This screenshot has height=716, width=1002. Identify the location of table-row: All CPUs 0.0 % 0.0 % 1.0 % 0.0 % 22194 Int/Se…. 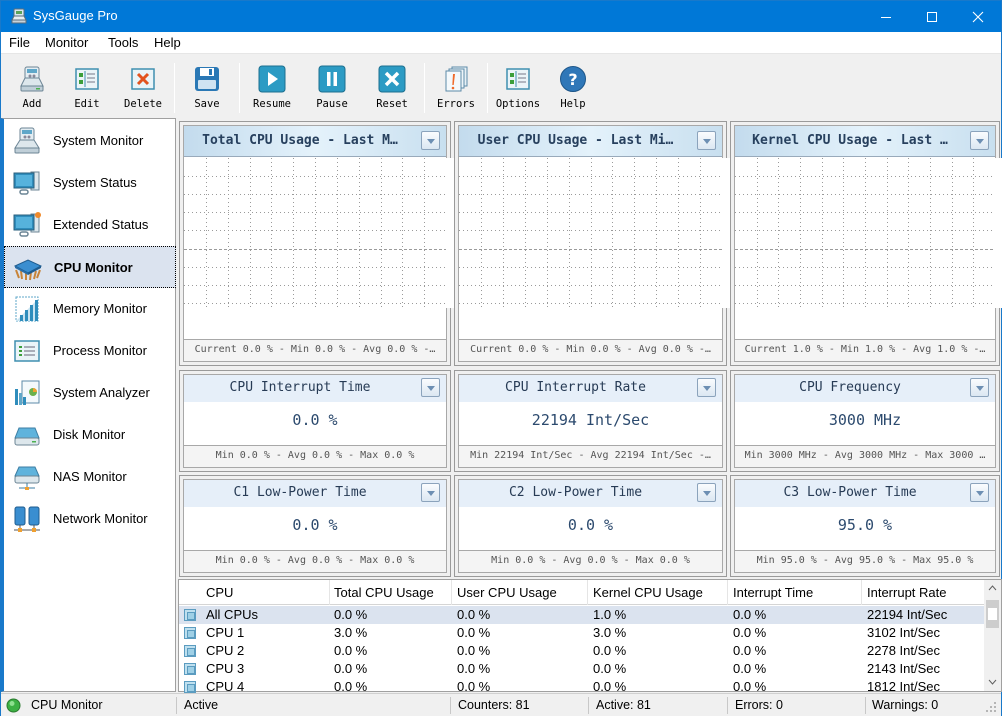
(582, 615).